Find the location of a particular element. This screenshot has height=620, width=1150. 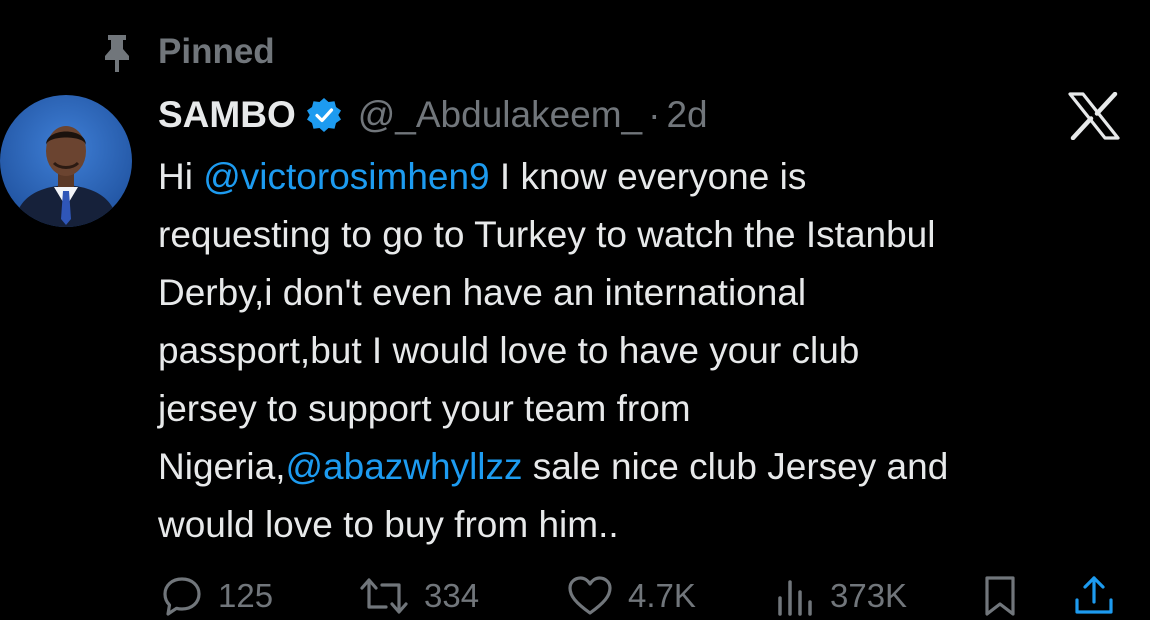

tweet-line: jersey to support your team from is located at coordinates (648, 409).